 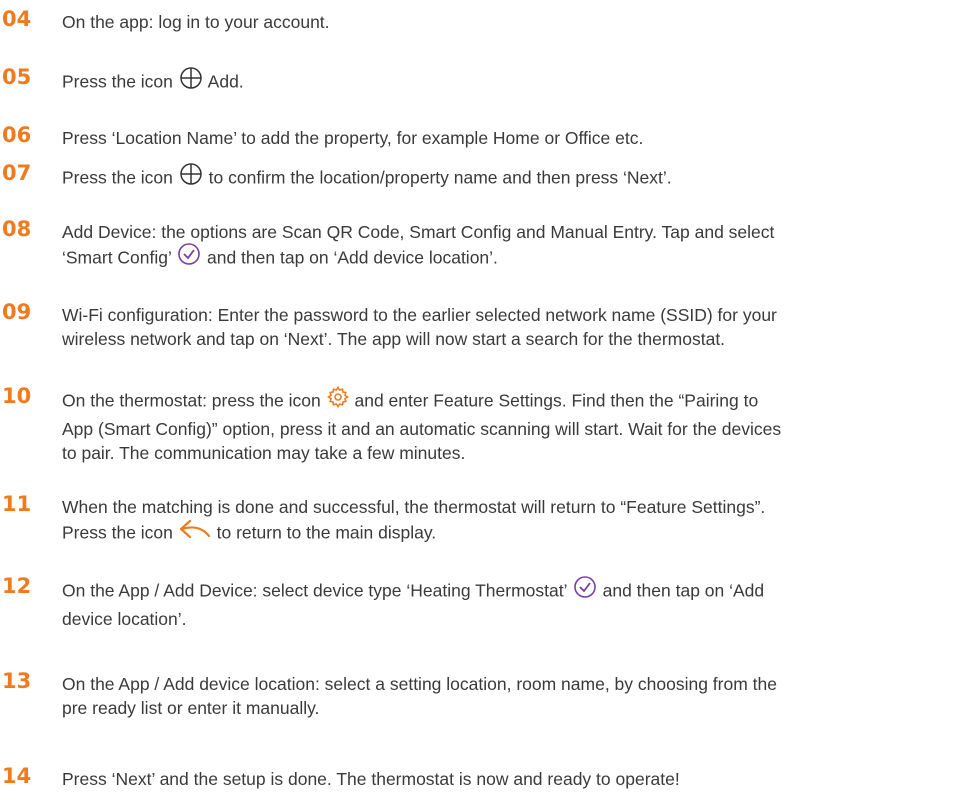 What do you see at coordinates (17, 229) in the screenshot?
I see `step-number: 08` at bounding box center [17, 229].